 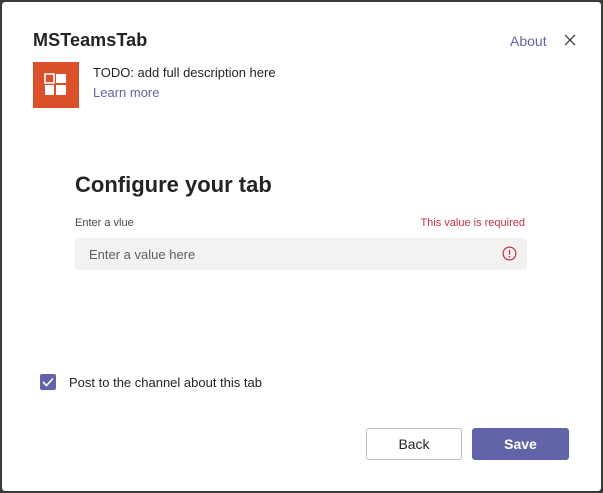 I want to click on about-link: About, so click(x=528, y=41).